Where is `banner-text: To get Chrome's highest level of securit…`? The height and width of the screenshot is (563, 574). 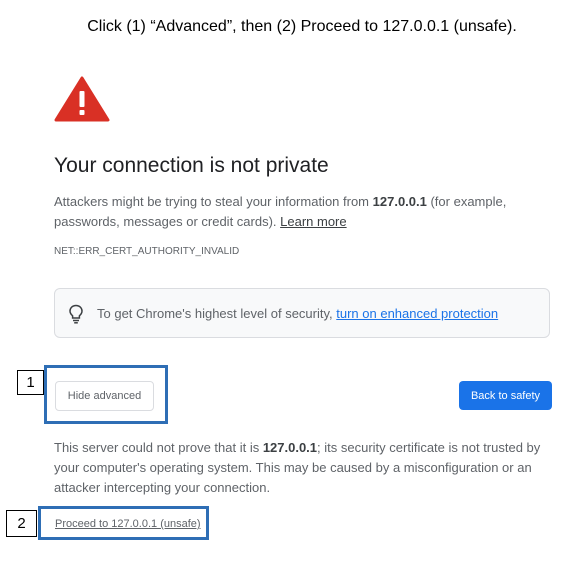 banner-text: To get Chrome's highest level of securit… is located at coordinates (297, 313).